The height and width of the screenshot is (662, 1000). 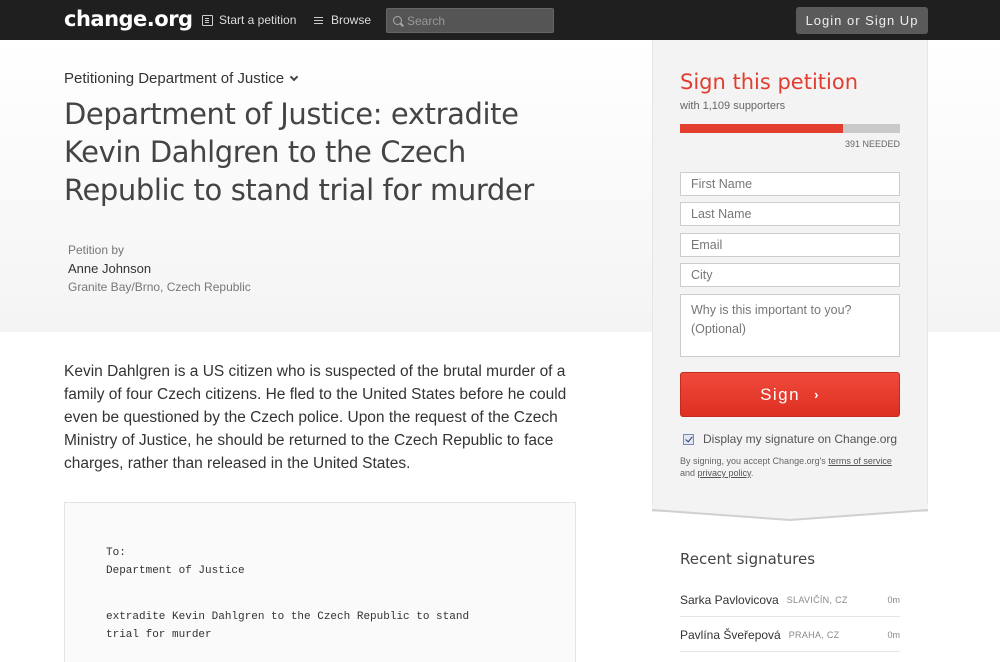 What do you see at coordinates (688, 439) in the screenshot?
I see `display-signature-checkbox` at bounding box center [688, 439].